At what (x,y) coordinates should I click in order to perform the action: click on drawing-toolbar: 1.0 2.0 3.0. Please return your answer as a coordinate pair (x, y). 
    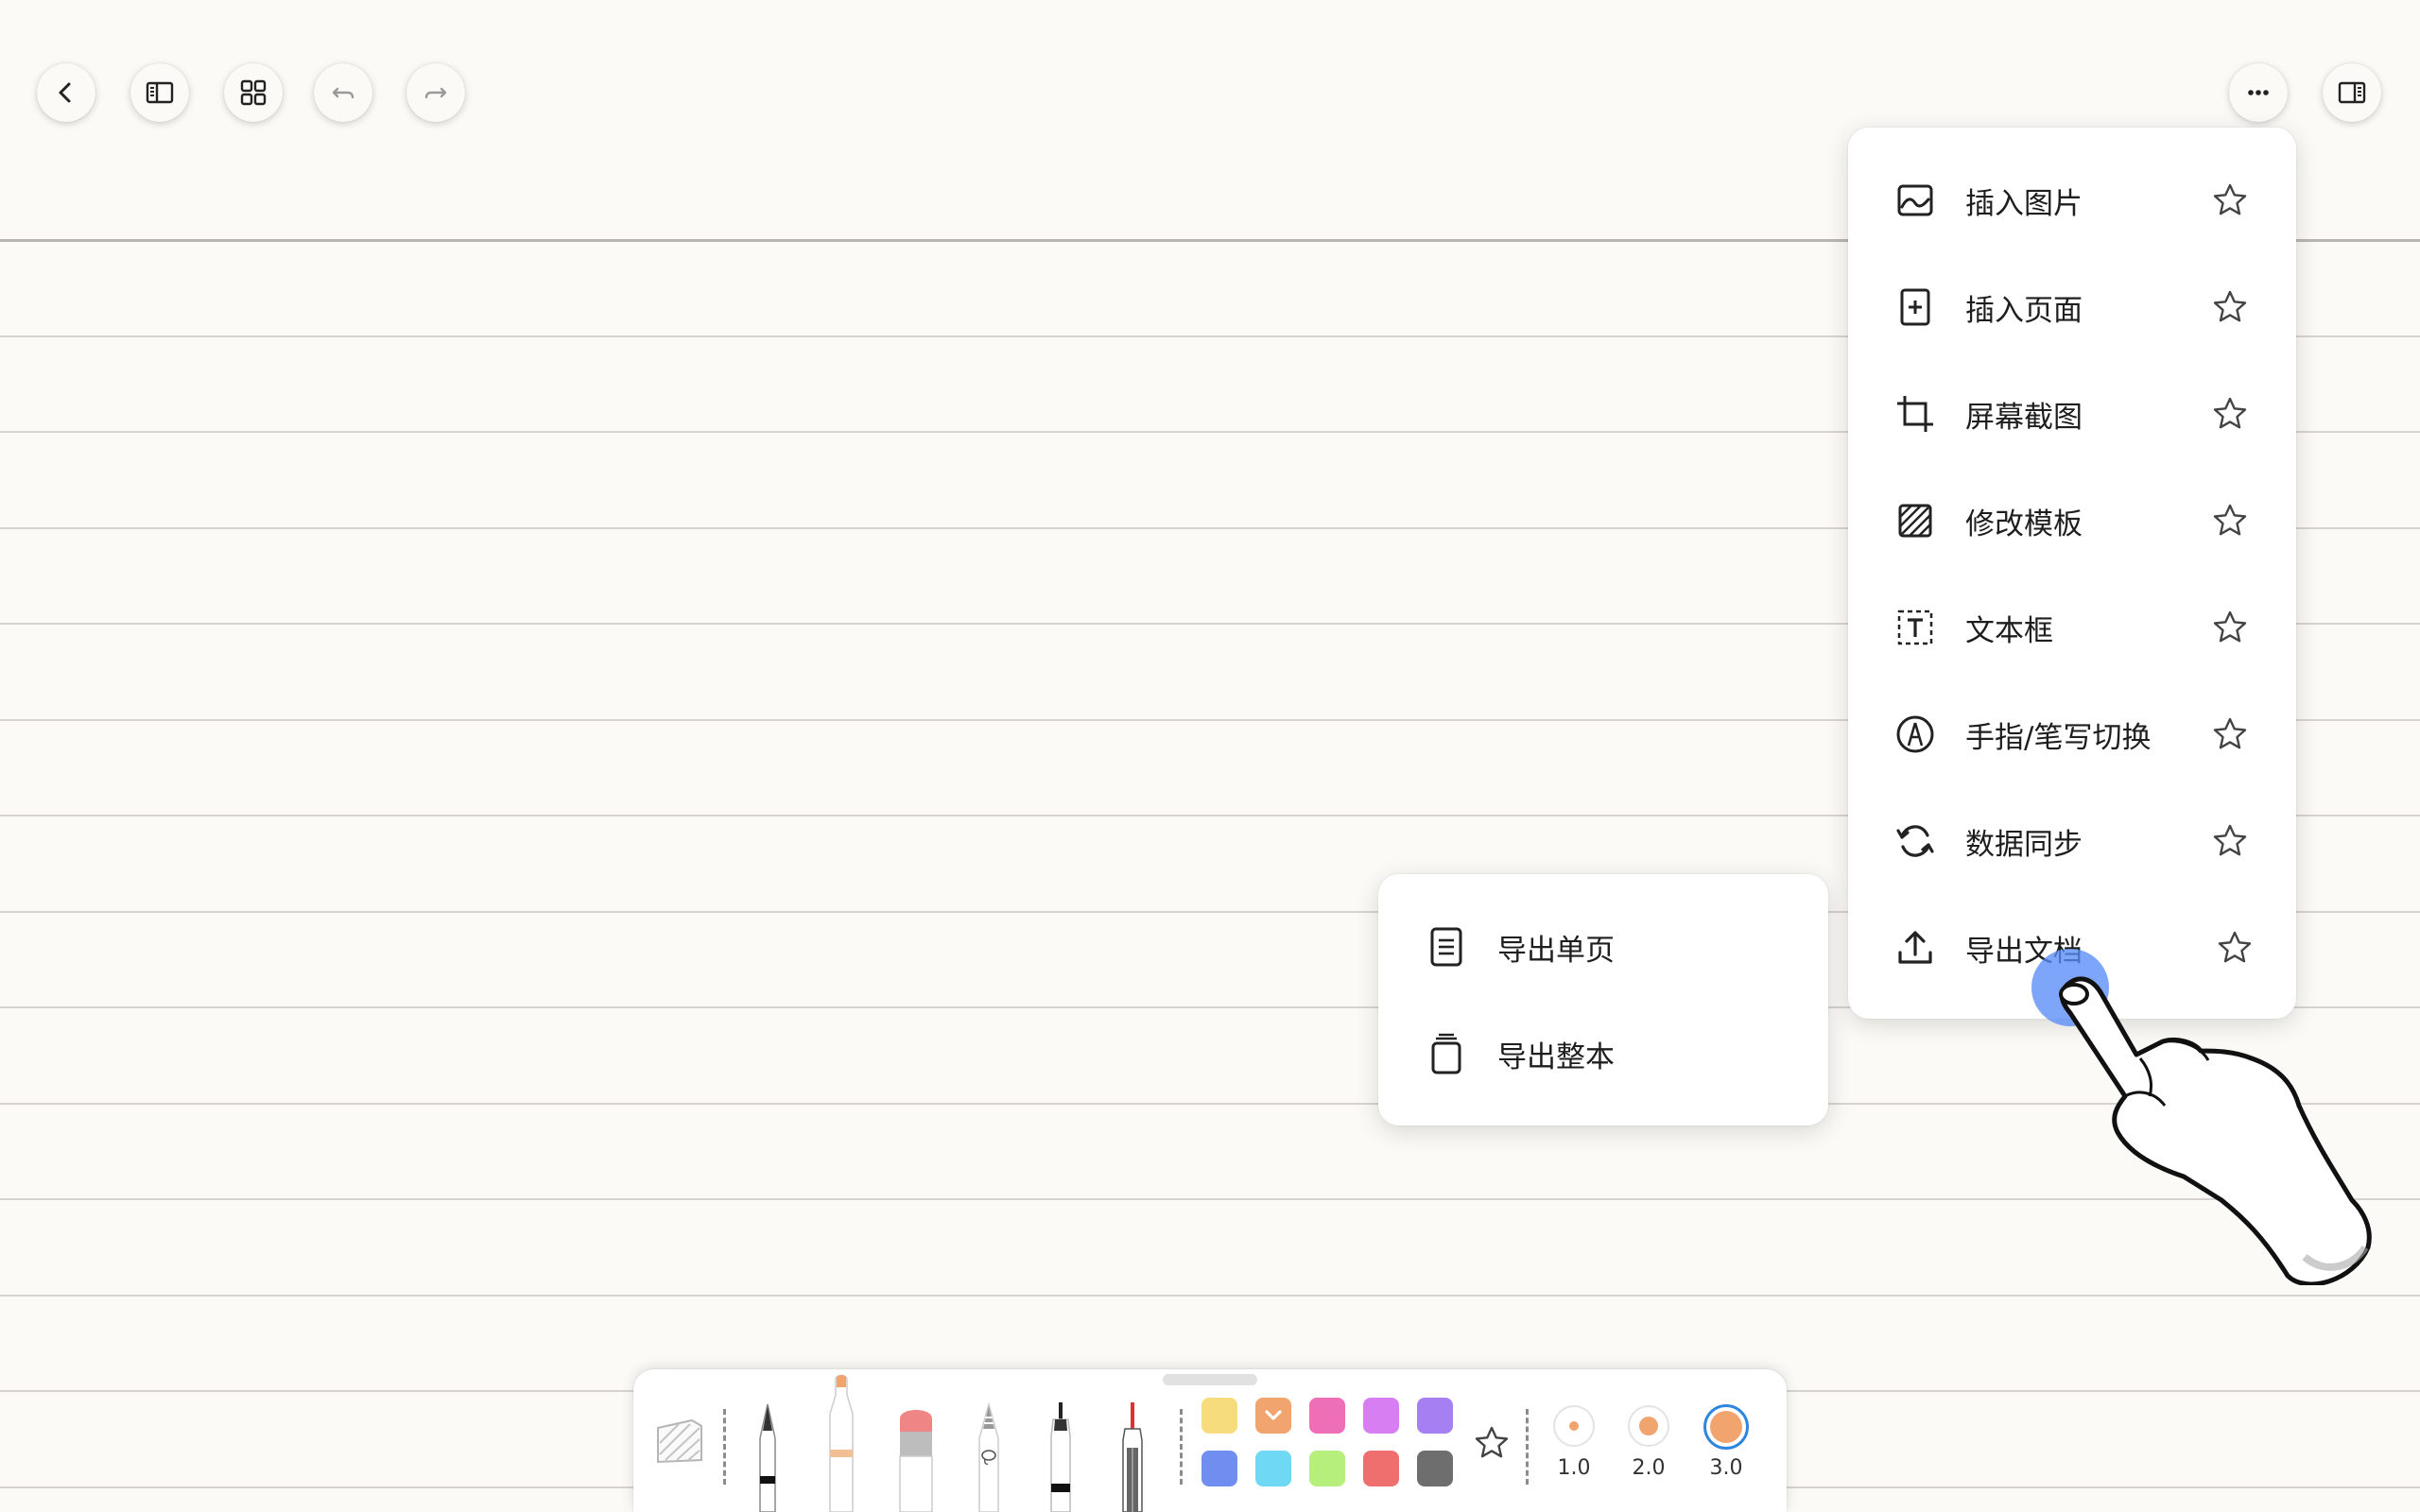
    Looking at the image, I should click on (1210, 1440).